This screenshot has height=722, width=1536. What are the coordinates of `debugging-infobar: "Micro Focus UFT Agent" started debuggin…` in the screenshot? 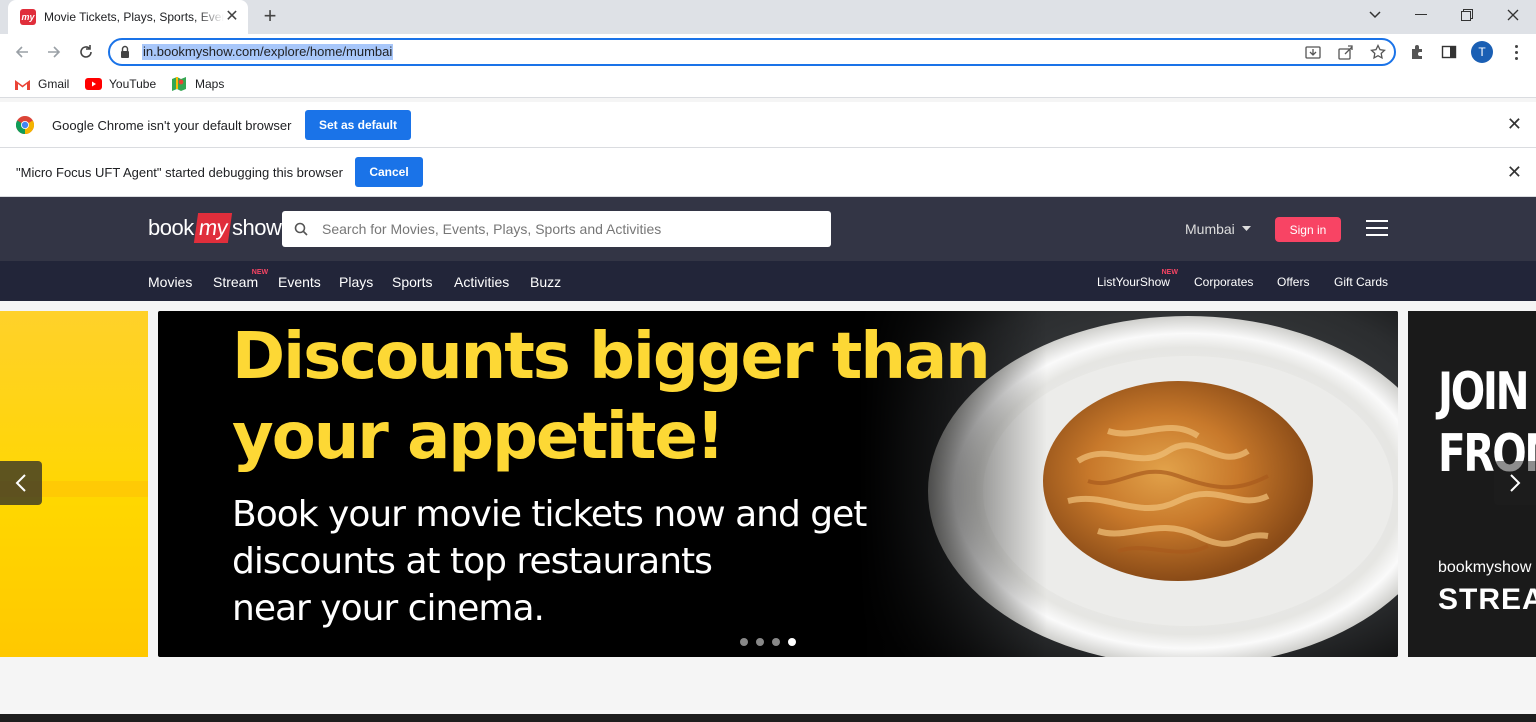 It's located at (768, 172).